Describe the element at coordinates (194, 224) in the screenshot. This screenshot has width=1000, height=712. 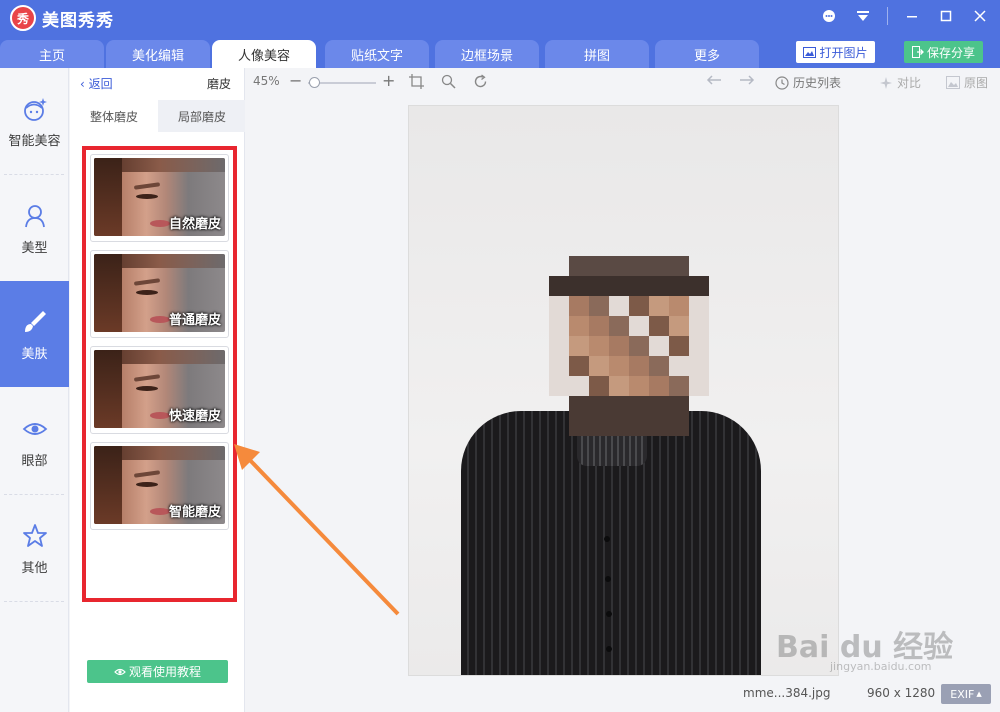
I see `preset-label: 自然磨皮` at that location.